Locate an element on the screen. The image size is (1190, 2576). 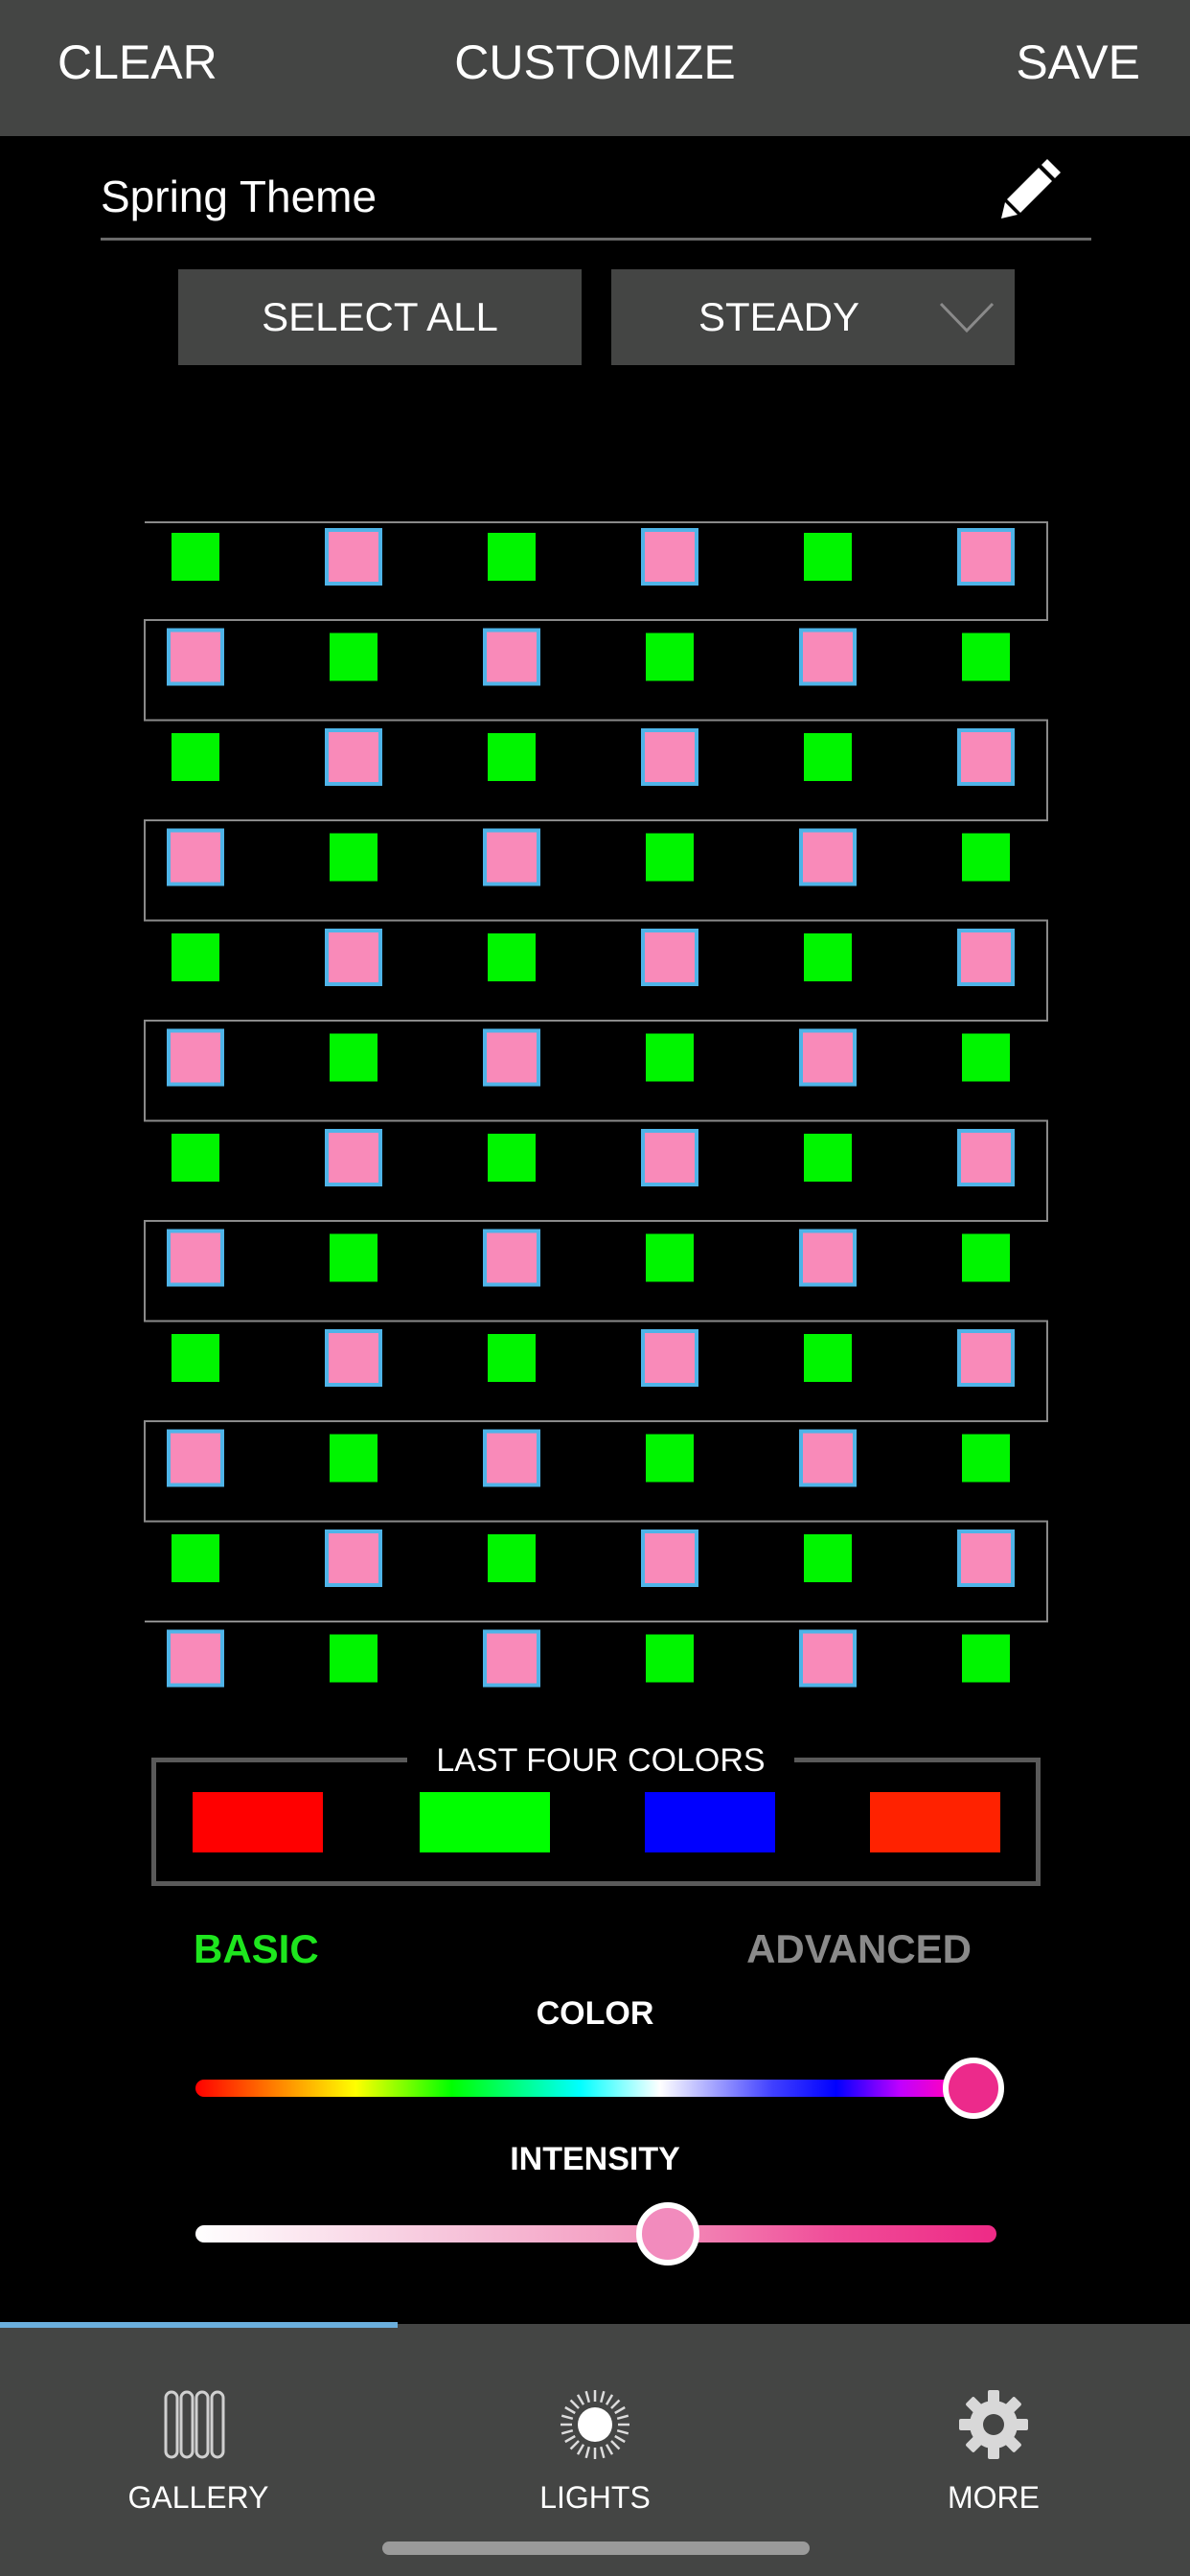
tab-progress-indicator is located at coordinates (199, 2325).